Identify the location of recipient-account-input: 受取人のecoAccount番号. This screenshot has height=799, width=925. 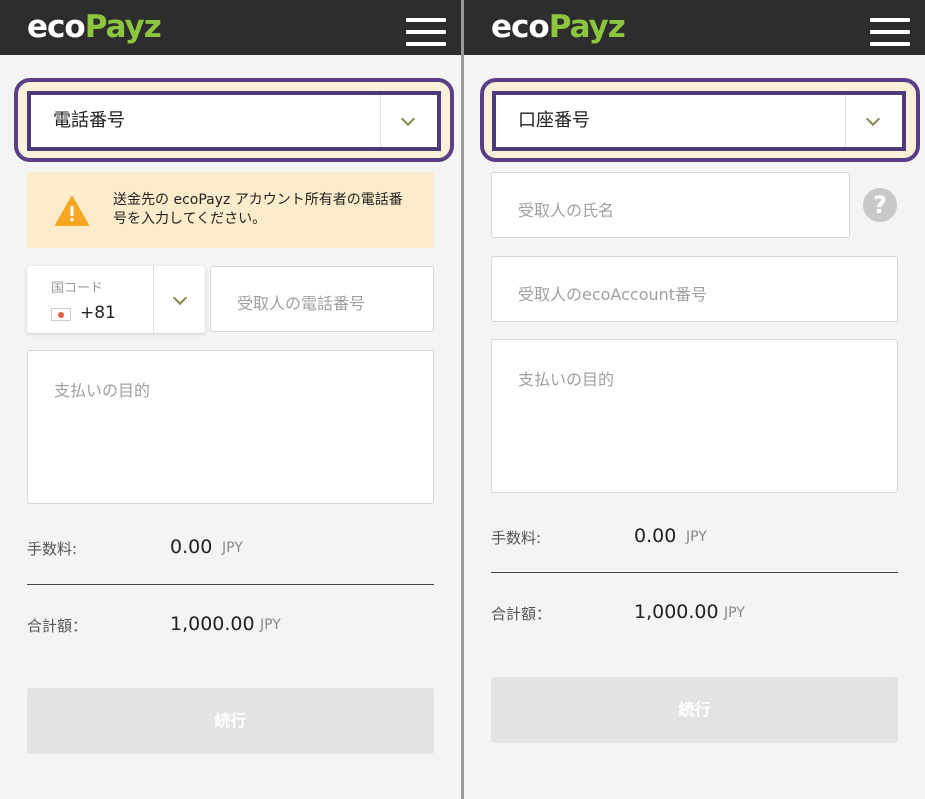
(694, 289).